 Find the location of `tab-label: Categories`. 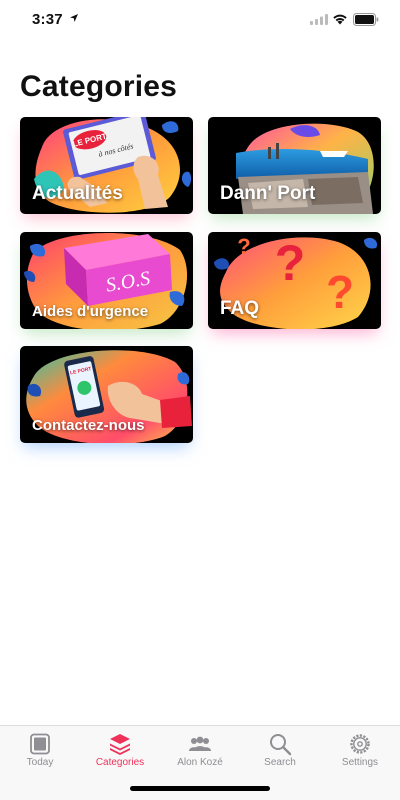

tab-label: Categories is located at coordinates (120, 762).